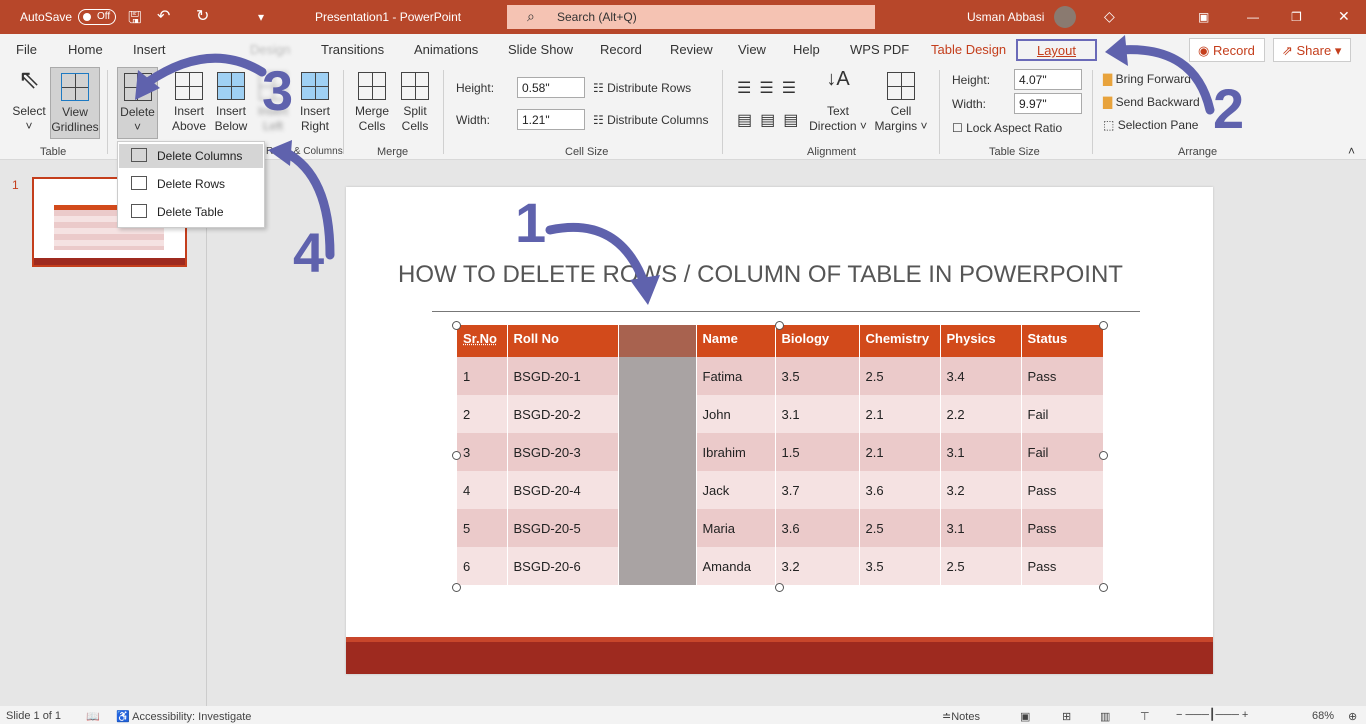  I want to click on reading-view-icon: ▥, so click(1105, 716).